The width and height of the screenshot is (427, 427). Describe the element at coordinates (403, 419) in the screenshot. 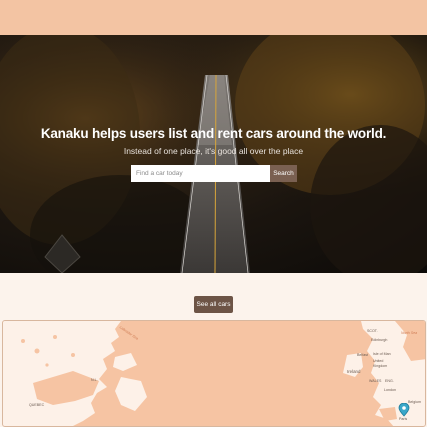

I see `map-label-paris: Paris` at that location.